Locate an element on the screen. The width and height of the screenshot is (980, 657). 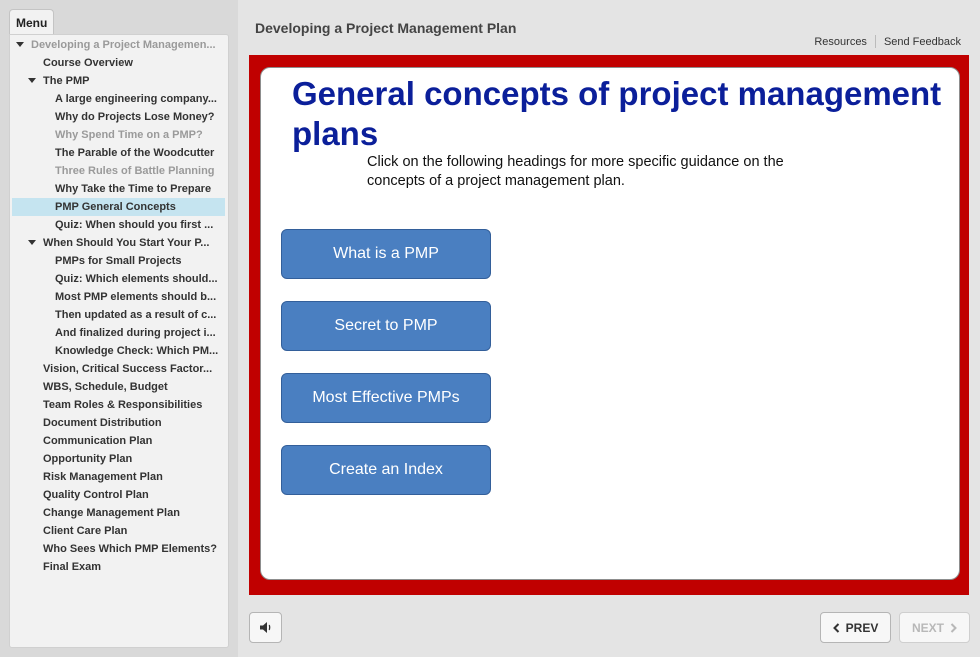
menu-item: Course Overview is located at coordinates (119, 63).